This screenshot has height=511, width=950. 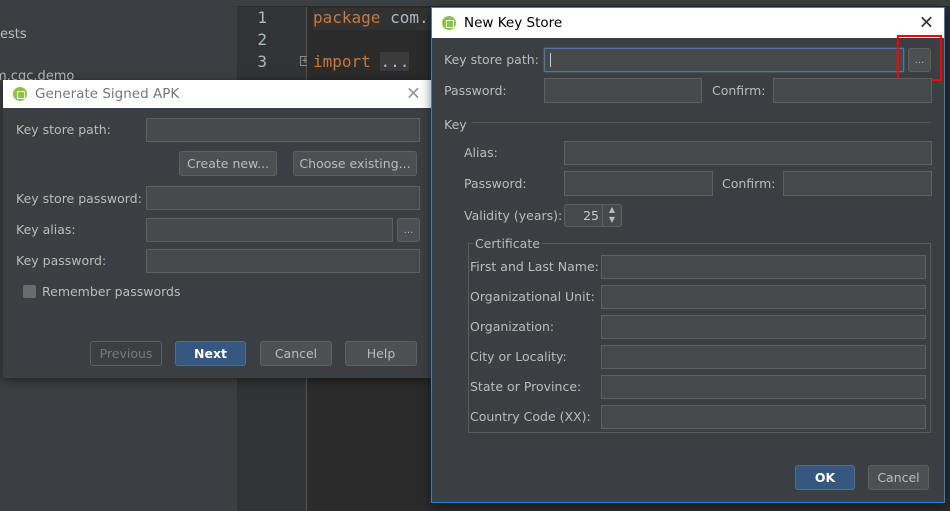 I want to click on validity-label: Validity (years):, so click(x=513, y=215).